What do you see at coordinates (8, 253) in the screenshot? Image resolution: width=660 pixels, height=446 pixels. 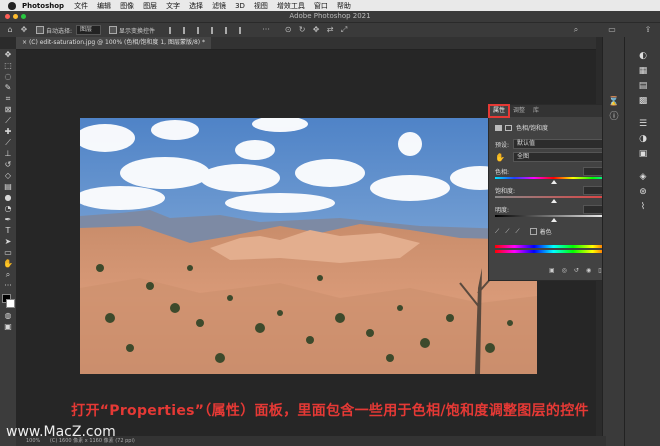 I see `shape-tool-icon: ▭` at bounding box center [8, 253].